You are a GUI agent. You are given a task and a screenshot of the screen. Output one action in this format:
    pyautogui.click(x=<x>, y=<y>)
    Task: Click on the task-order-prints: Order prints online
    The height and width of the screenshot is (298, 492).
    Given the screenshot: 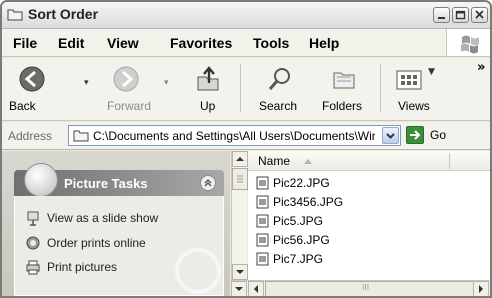 What is the action you would take?
    pyautogui.click(x=100, y=243)
    